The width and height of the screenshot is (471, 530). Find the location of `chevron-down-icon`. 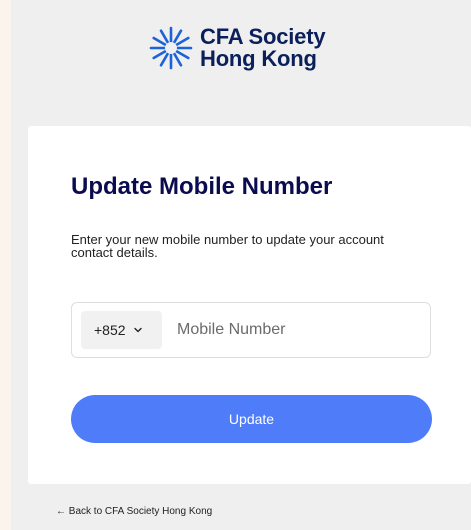

chevron-down-icon is located at coordinates (137, 330).